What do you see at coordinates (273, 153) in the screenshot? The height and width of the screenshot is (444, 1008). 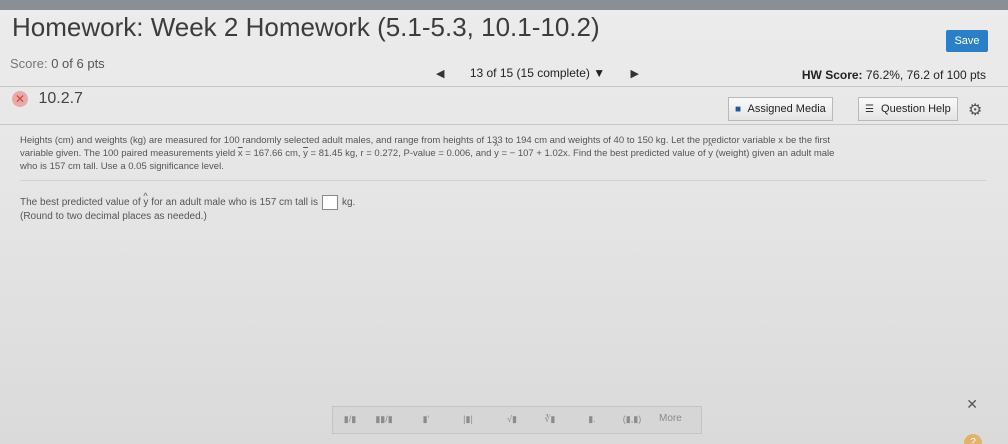 I see `problem-text-segment: = 167.66 cm,` at bounding box center [273, 153].